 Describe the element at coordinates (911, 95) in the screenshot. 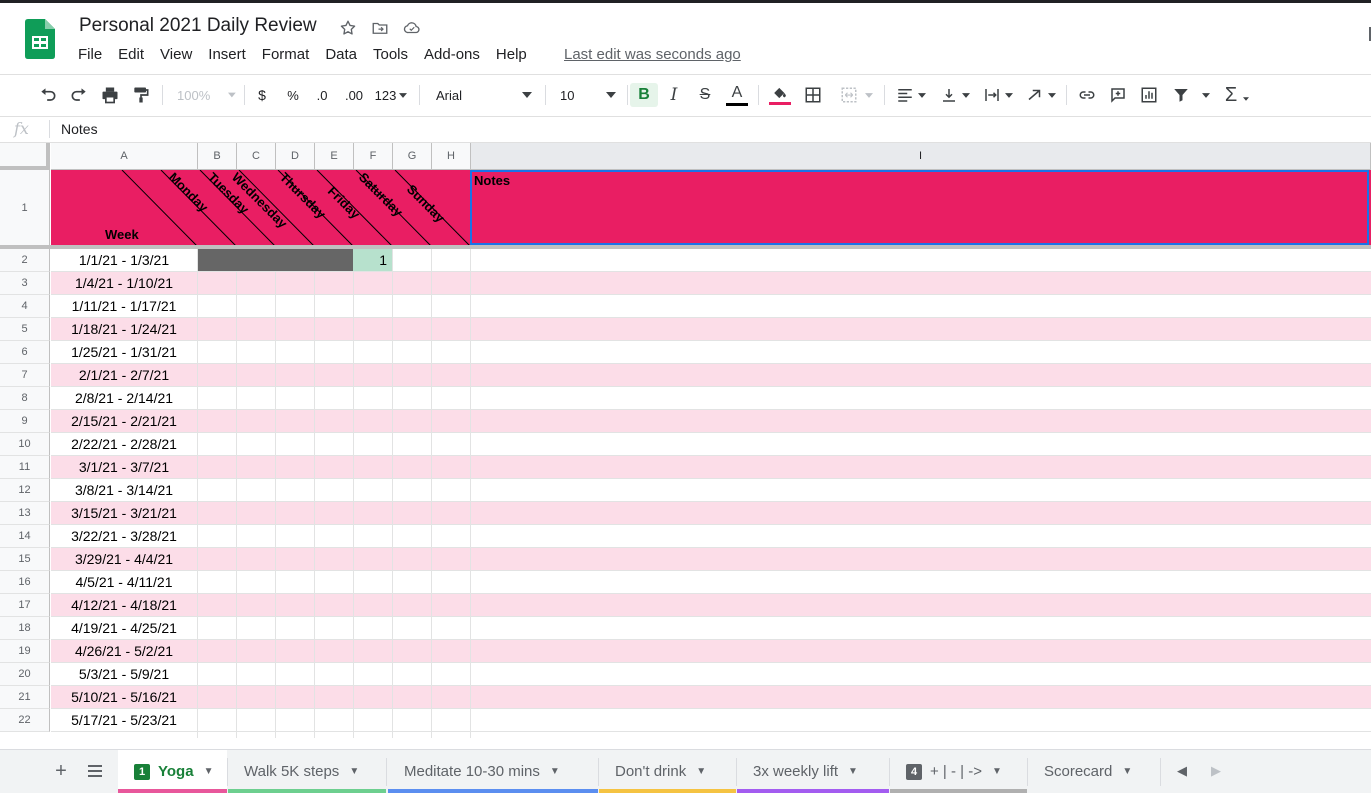

I see `horizontal-align-icon` at that location.